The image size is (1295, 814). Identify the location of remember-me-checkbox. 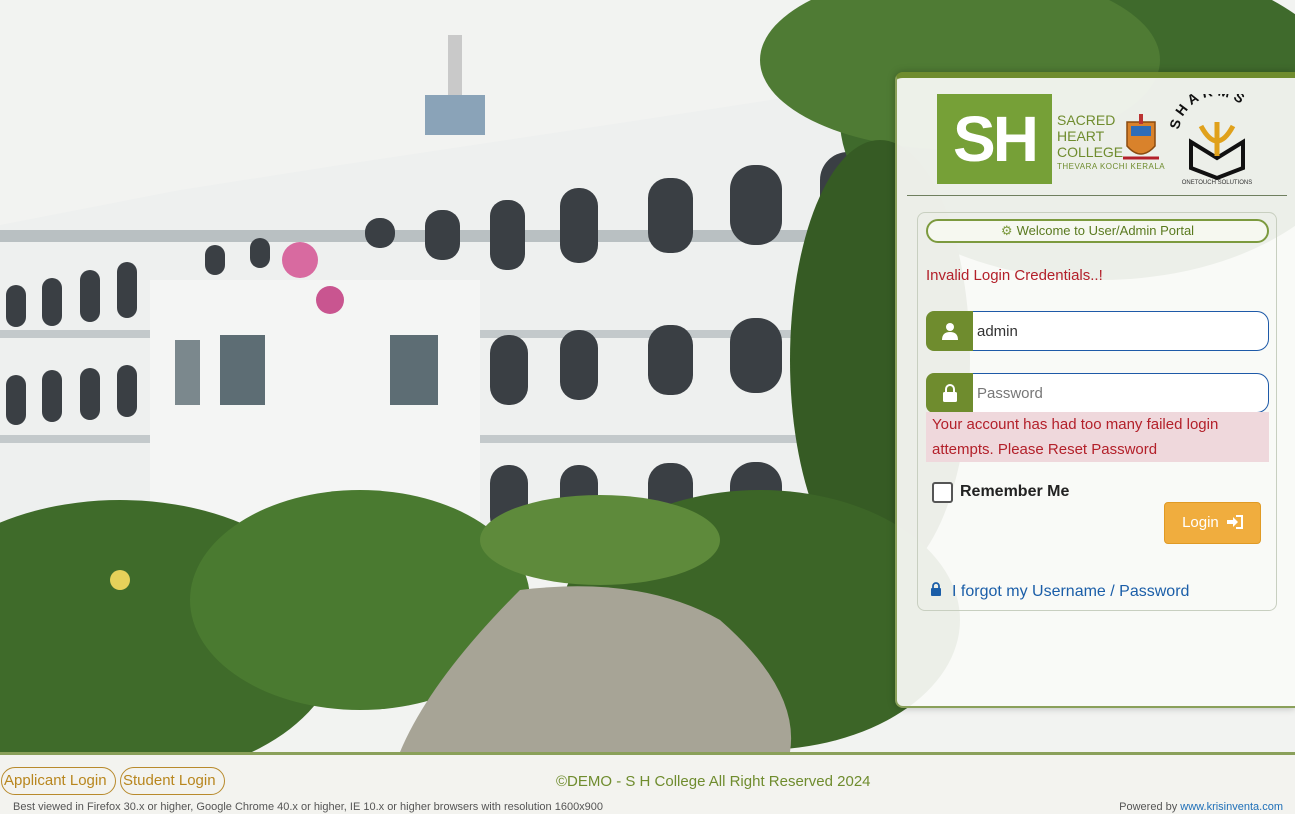
(942, 492).